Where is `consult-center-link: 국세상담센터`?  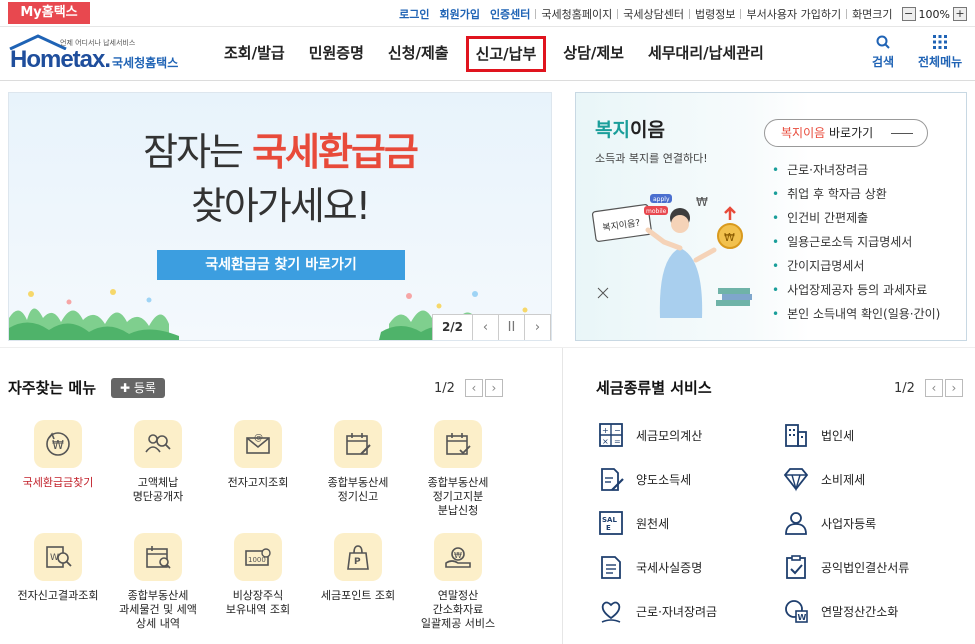
consult-center-link: 국세상담센터 is located at coordinates (653, 14).